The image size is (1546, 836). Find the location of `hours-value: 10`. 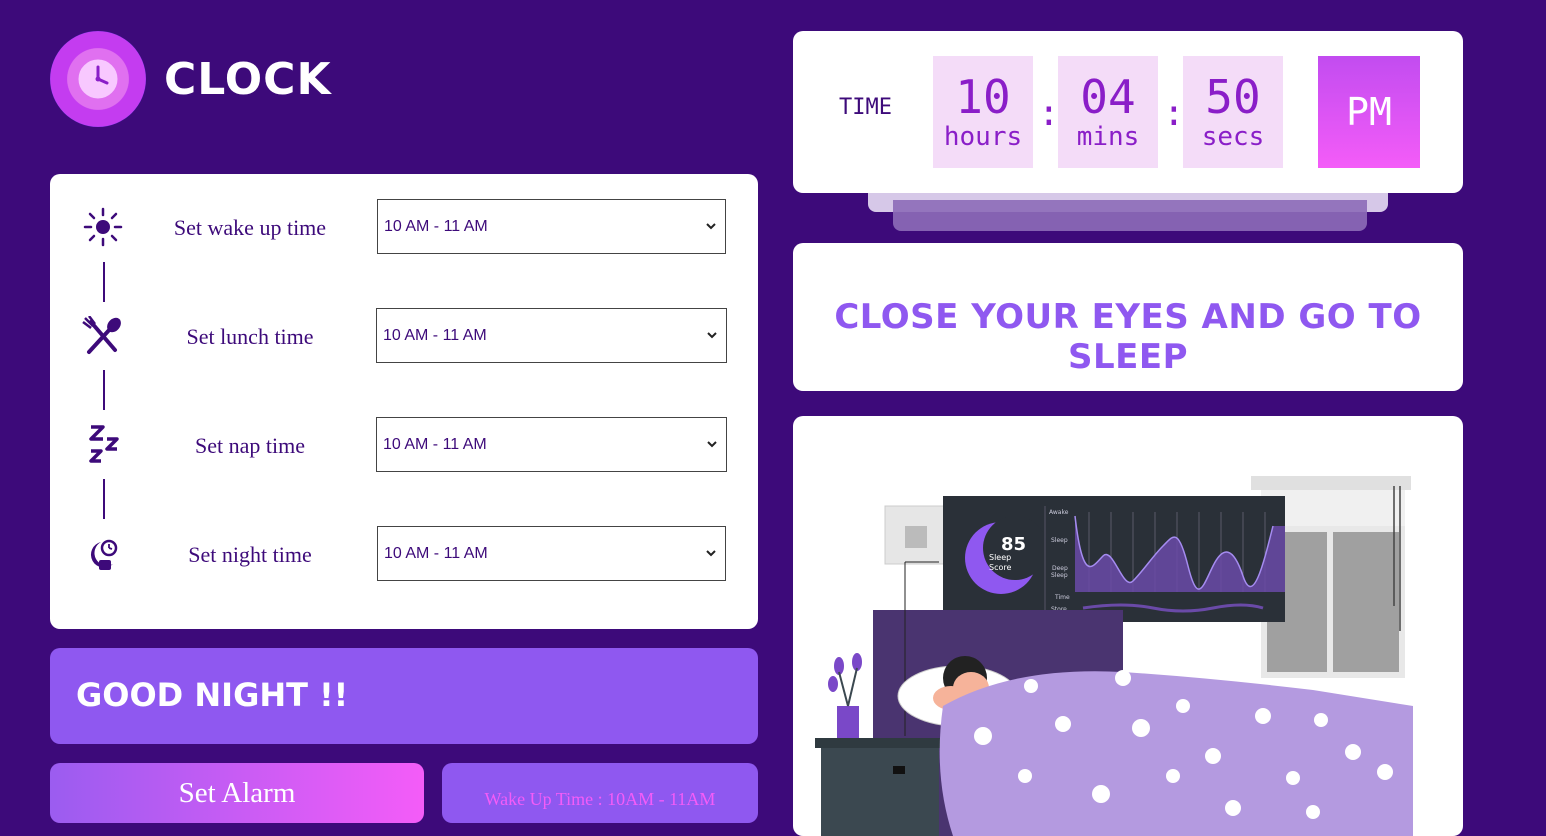

hours-value: 10 is located at coordinates (983, 97).